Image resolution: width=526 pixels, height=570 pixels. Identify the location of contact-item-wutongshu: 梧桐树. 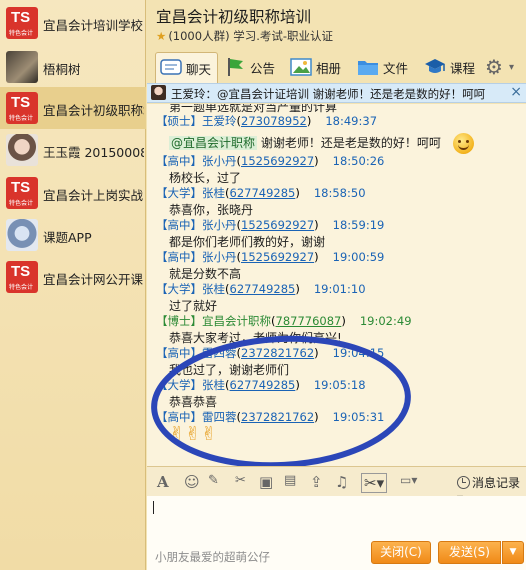
(73, 67).